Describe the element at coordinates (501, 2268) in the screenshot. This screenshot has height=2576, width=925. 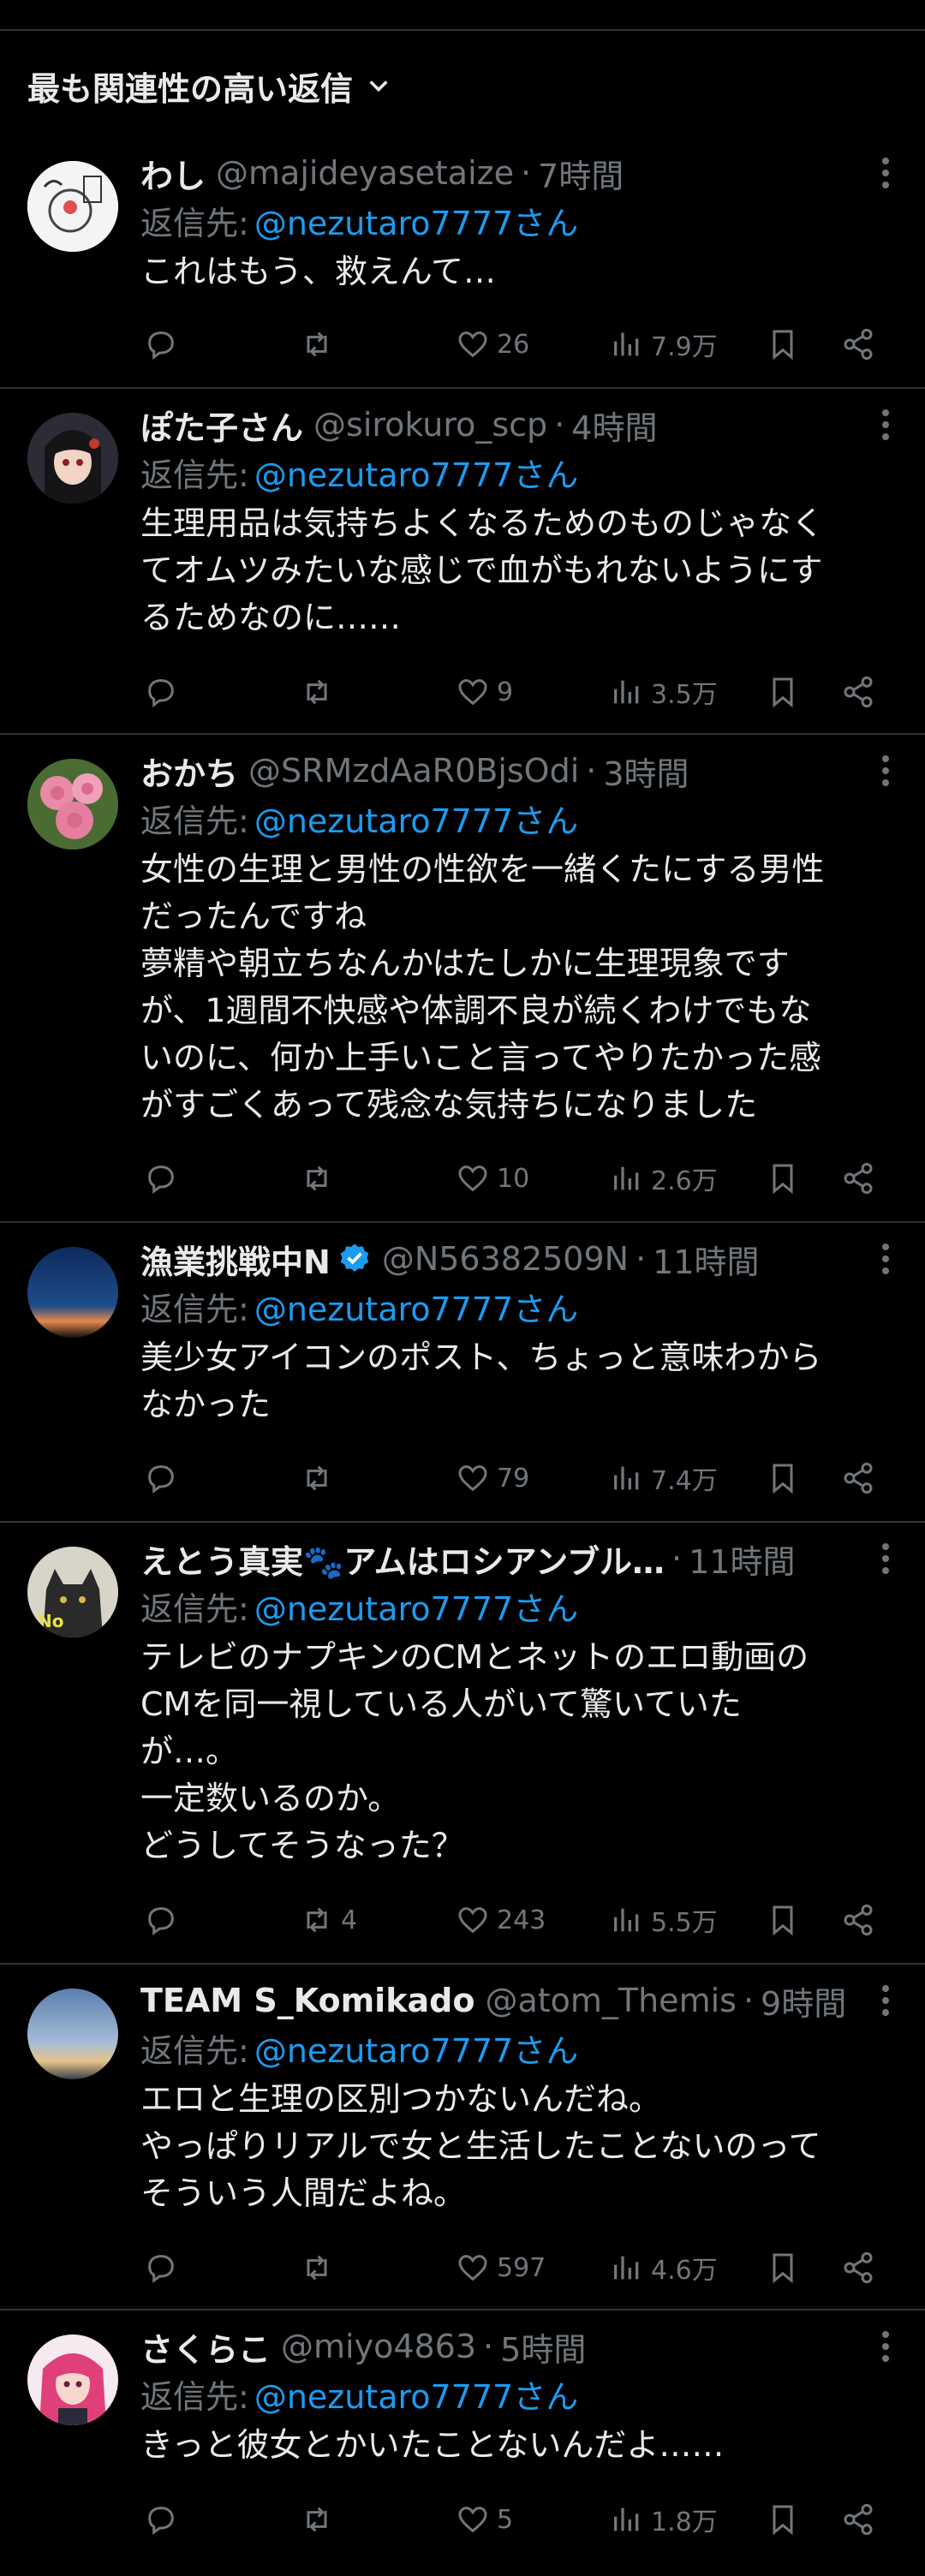
I see `like-button: 597` at that location.